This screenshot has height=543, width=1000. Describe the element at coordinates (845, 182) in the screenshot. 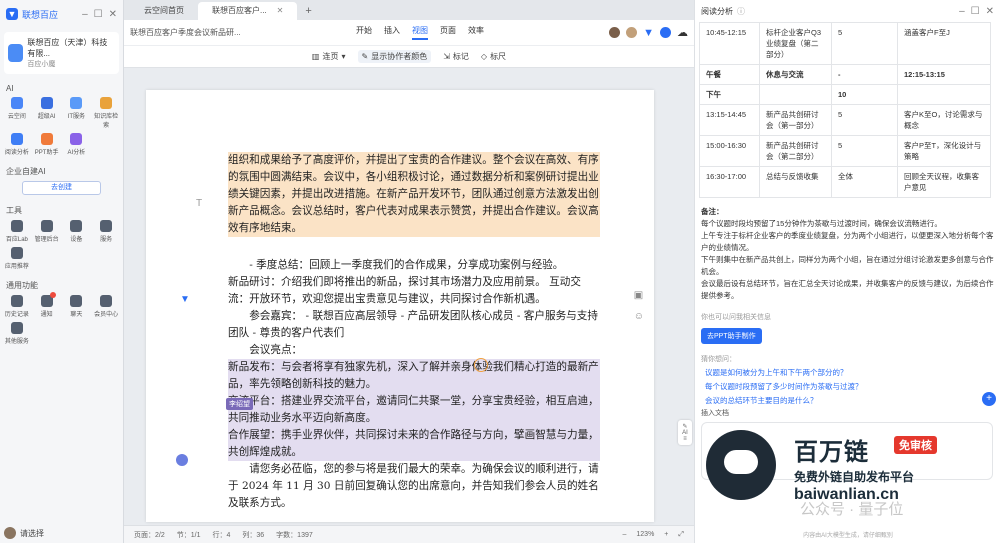

I see `schedule-row: 16:30-17:00 总结与反馈收集 全体 回顾全天议程，收集客户意见` at that location.